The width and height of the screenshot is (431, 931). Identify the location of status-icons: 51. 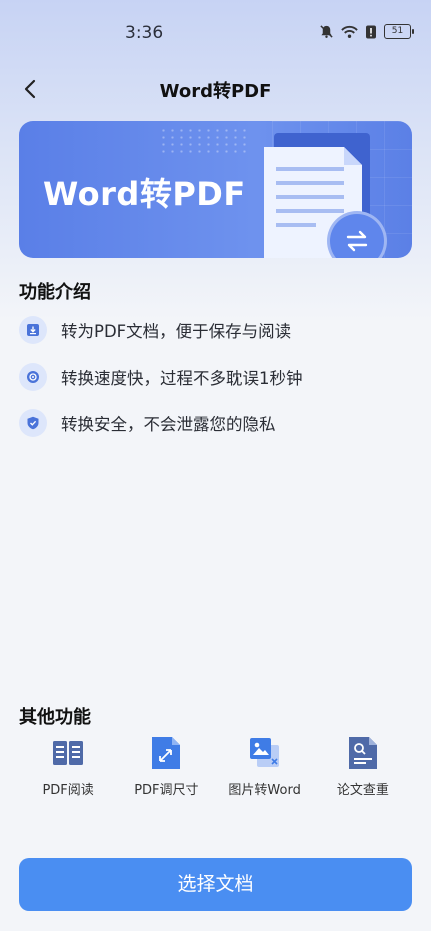
(366, 31).